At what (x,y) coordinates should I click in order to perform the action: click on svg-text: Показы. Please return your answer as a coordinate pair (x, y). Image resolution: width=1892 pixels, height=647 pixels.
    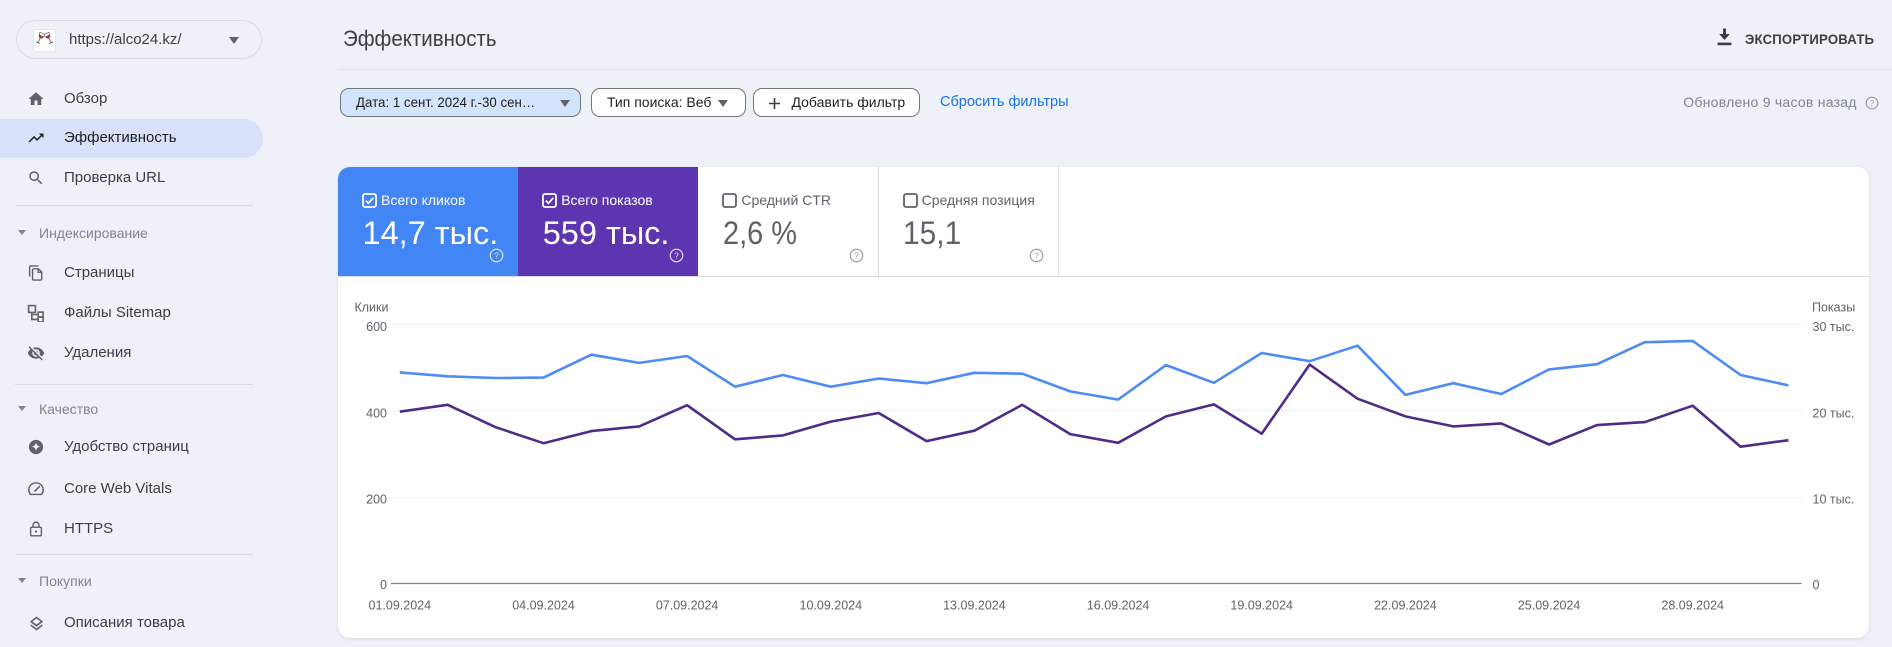
    Looking at the image, I should click on (1833, 308).